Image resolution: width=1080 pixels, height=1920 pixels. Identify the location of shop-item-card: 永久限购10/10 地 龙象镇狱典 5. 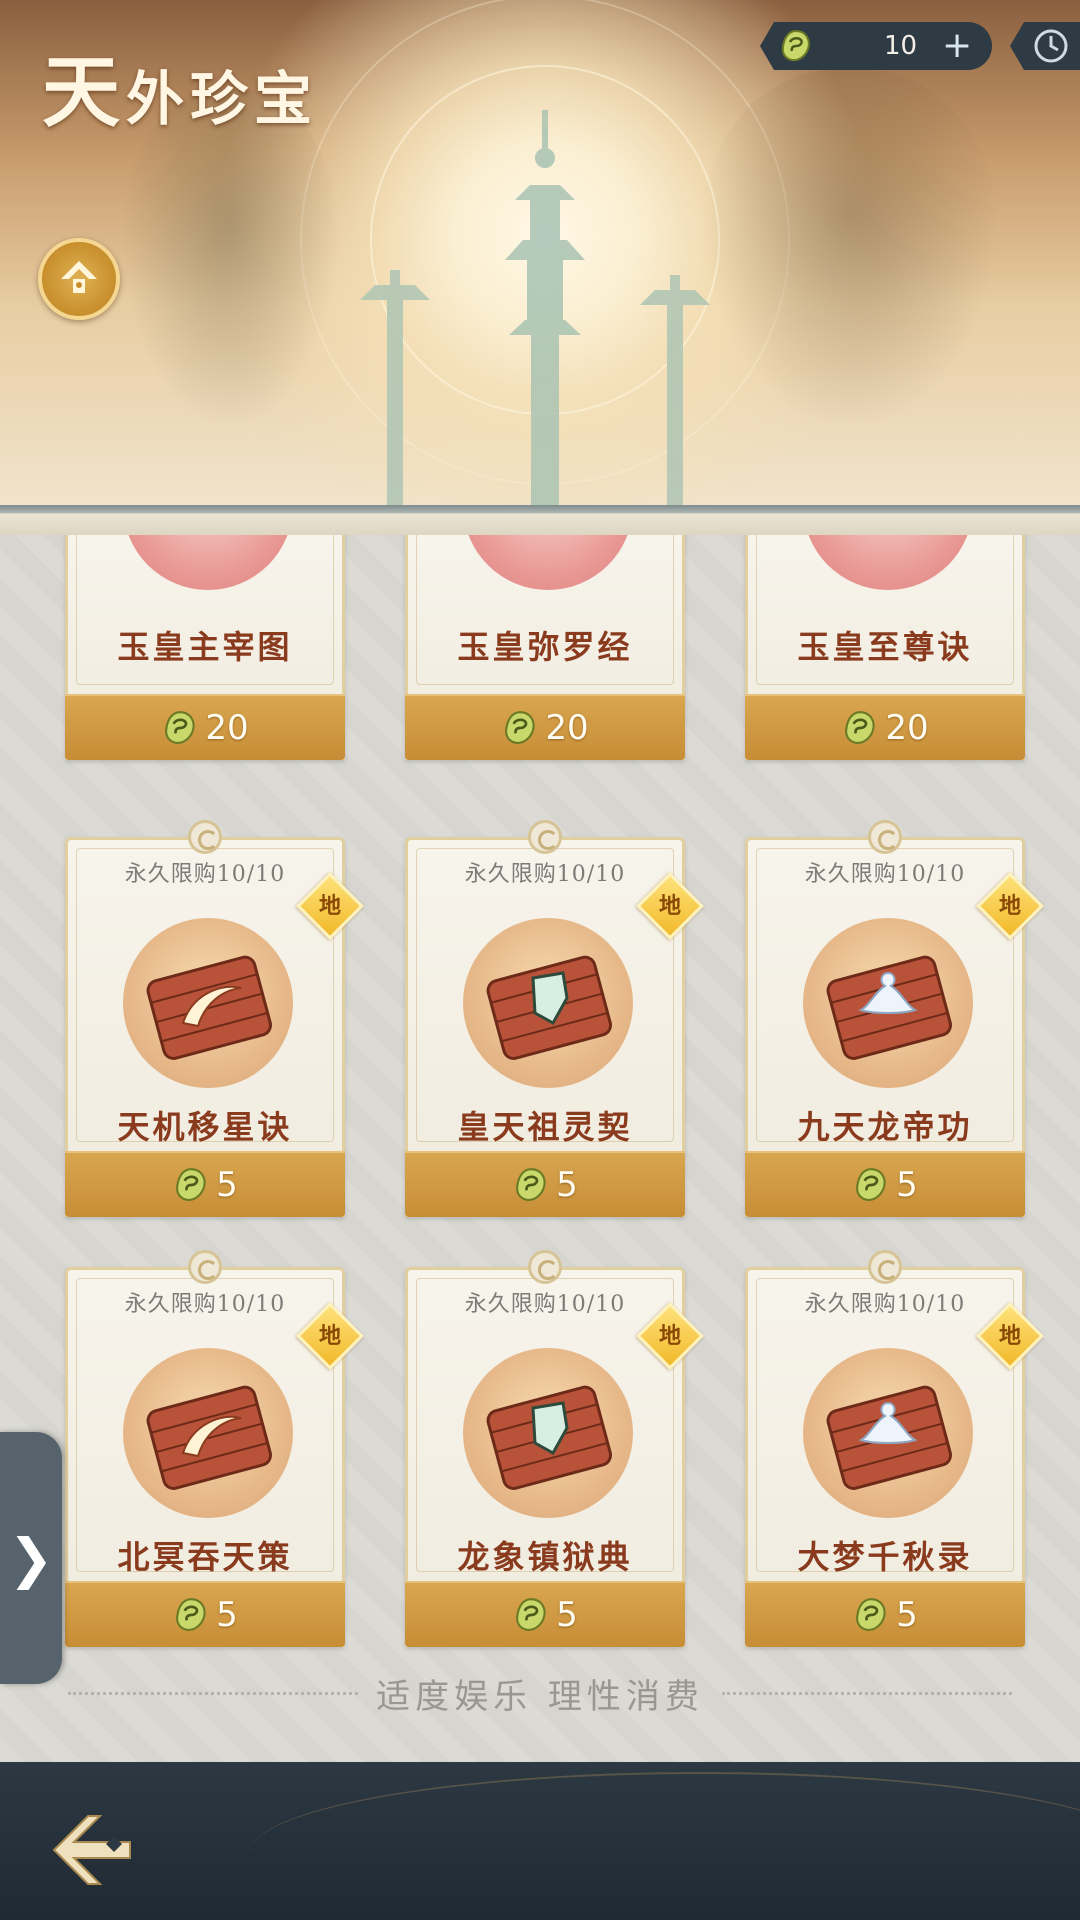
(554, 1448).